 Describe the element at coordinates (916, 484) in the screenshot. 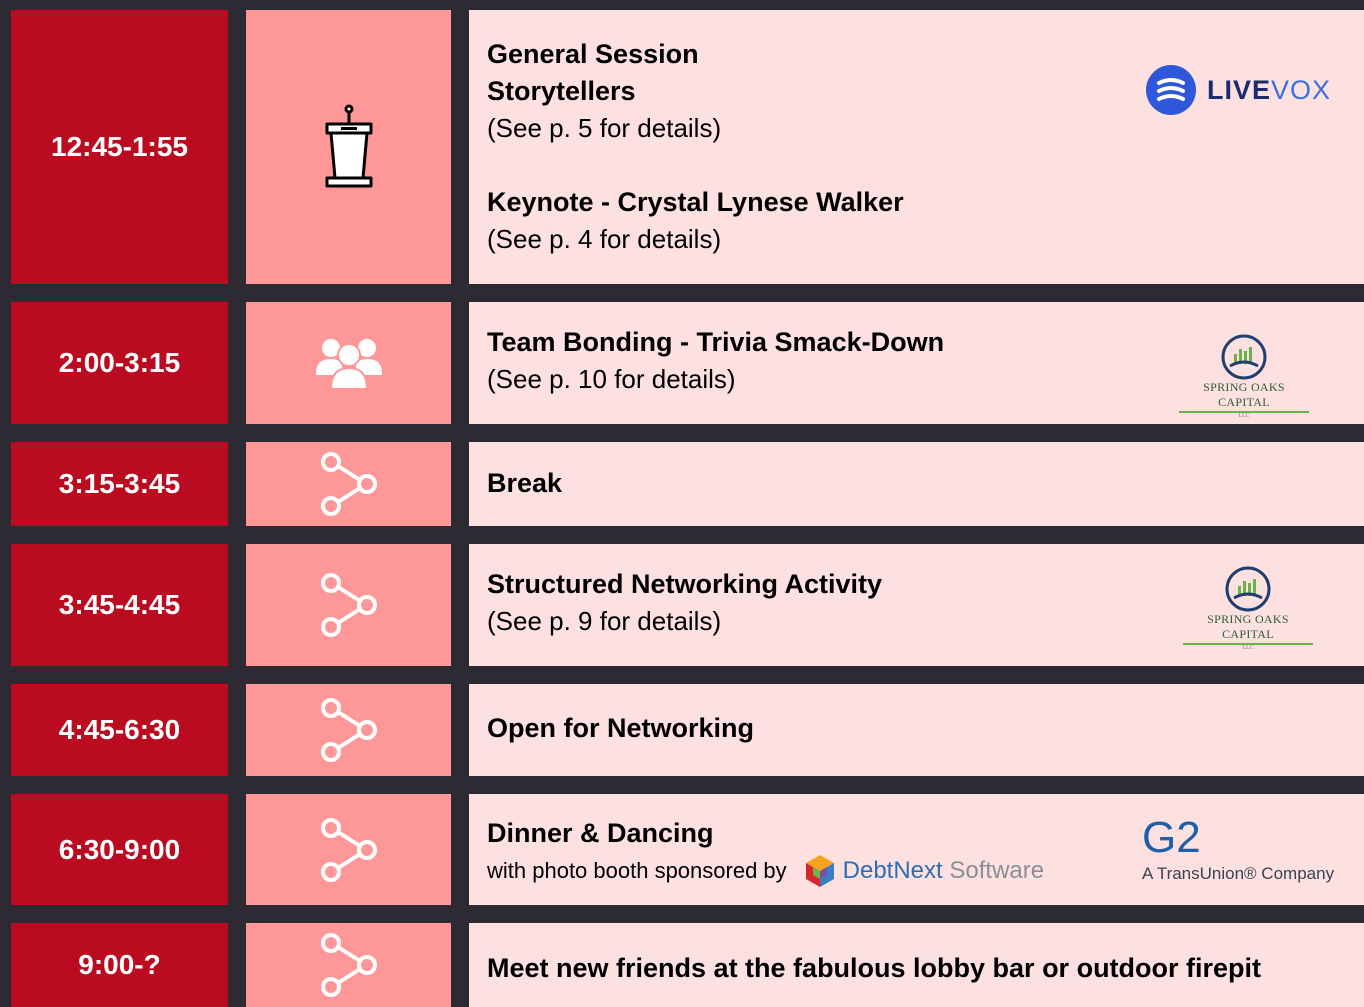

I see `session-content: Break` at that location.